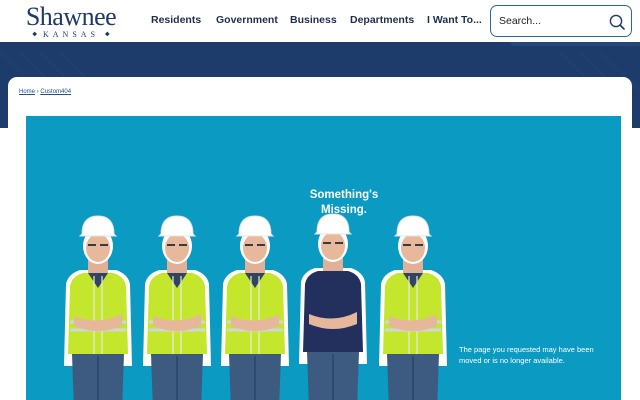 Image resolution: width=640 pixels, height=400 pixels. Describe the element at coordinates (617, 22) in the screenshot. I see `search-icon` at that location.